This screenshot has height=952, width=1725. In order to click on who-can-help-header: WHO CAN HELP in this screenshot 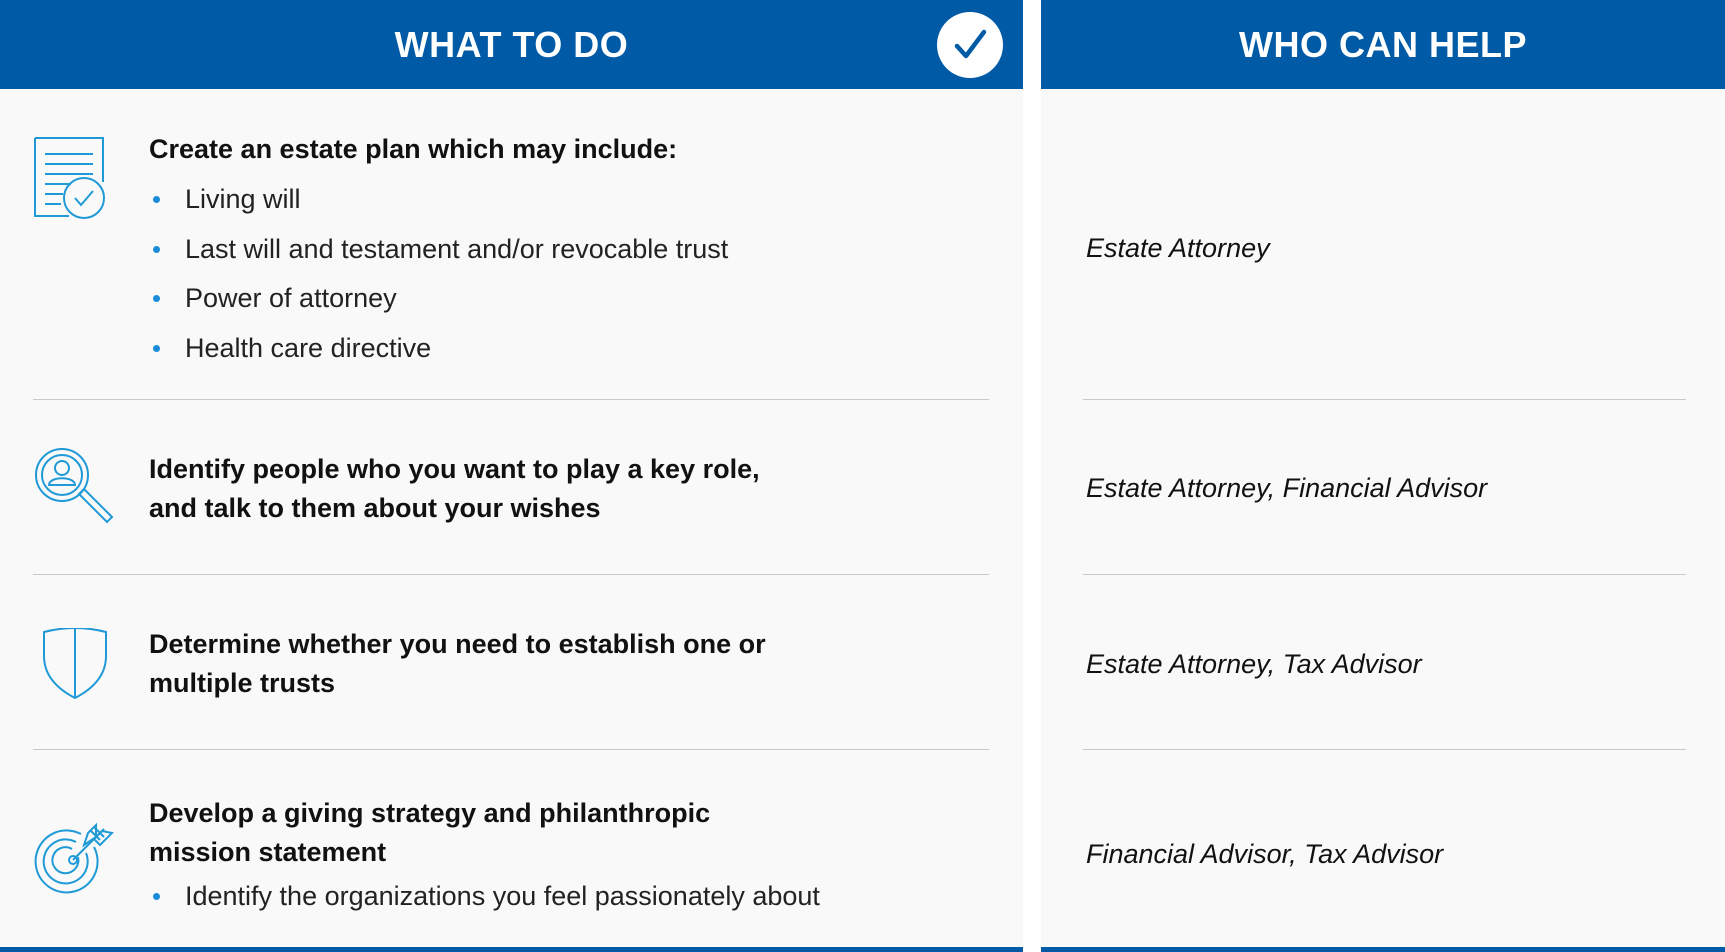, I will do `click(1383, 44)`.